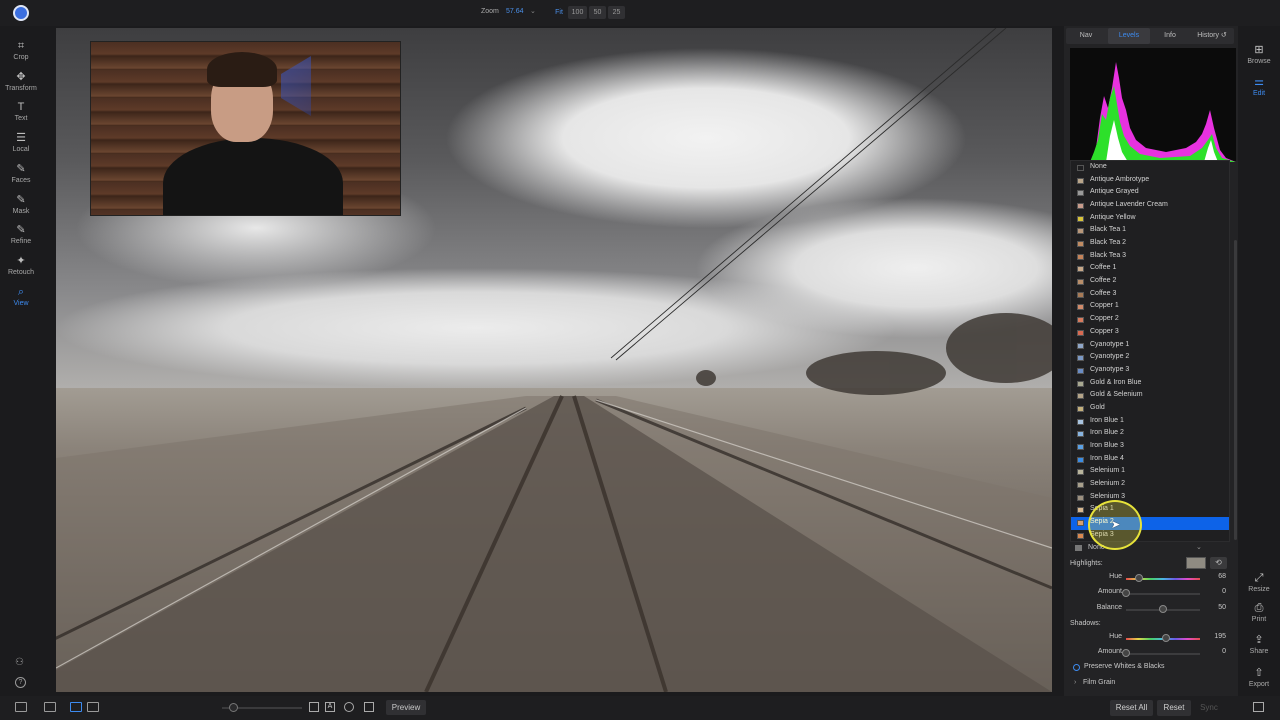 The width and height of the screenshot is (1280, 720). Describe the element at coordinates (1150, 409) in the screenshot. I see `preset-item: Gold` at that location.